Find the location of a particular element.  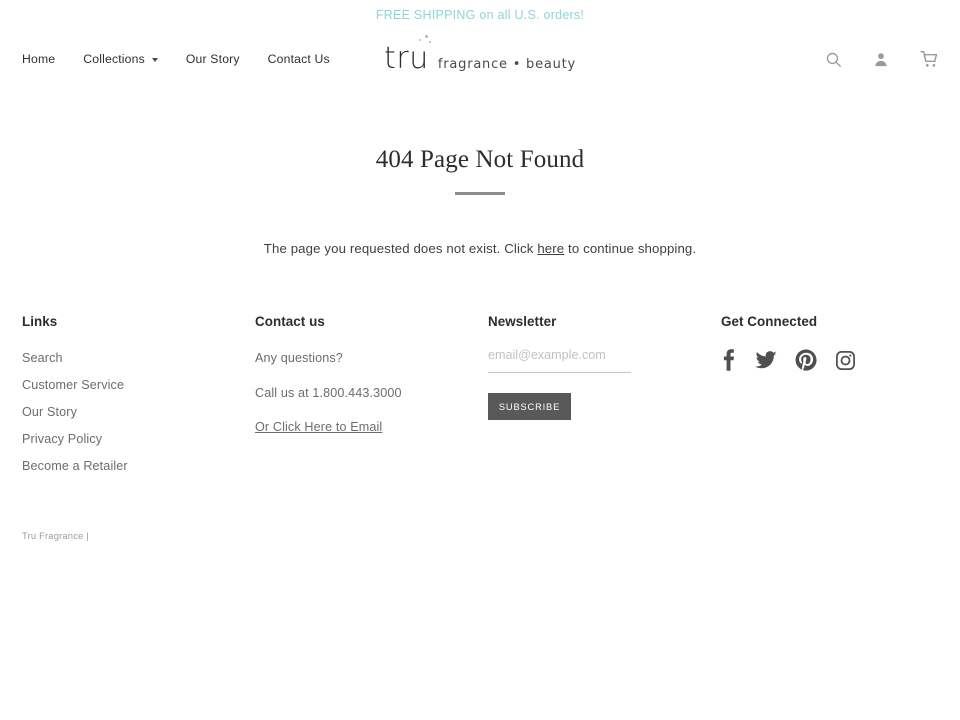

main-navigation: Home Collections Our Story Contact Us is located at coordinates (176, 59).